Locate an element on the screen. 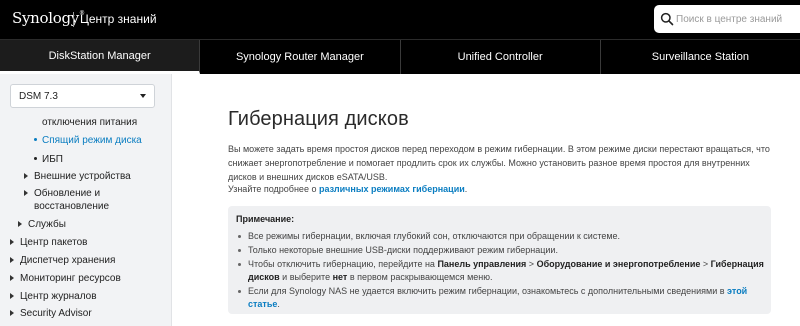 This screenshot has height=326, width=800. ui-option-none: нет is located at coordinates (340, 277).